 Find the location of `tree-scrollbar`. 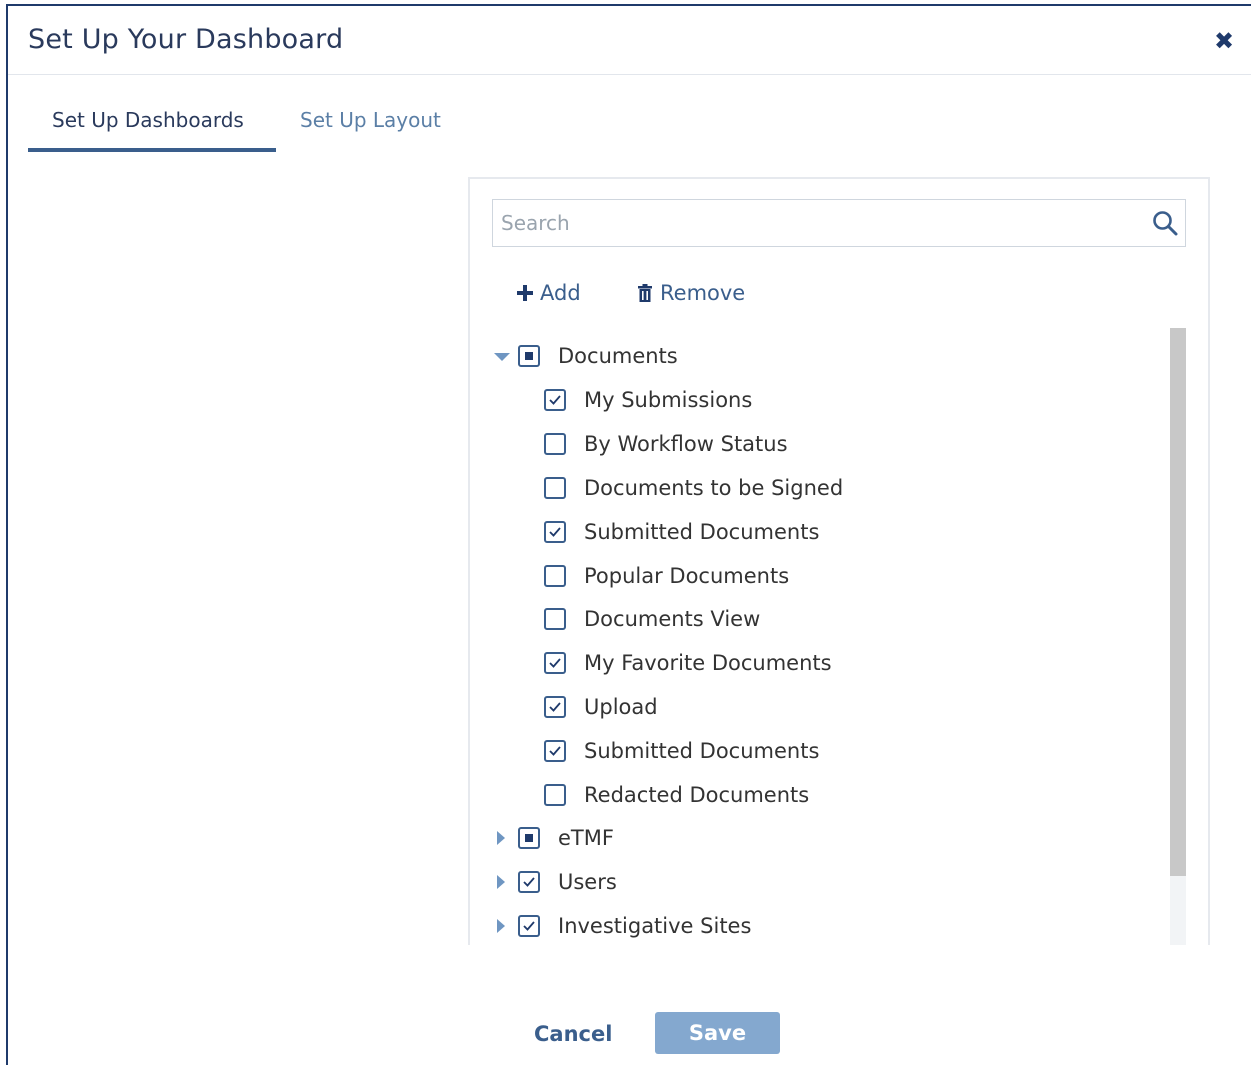

tree-scrollbar is located at coordinates (1178, 636).